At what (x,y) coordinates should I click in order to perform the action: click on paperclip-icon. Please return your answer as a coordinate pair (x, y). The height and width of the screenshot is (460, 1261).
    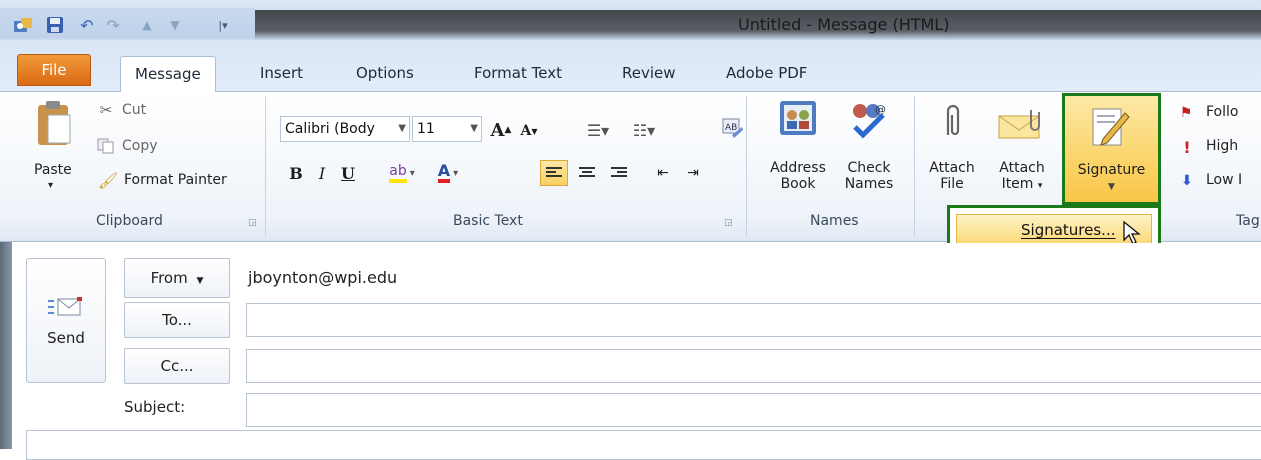
    Looking at the image, I should click on (952, 122).